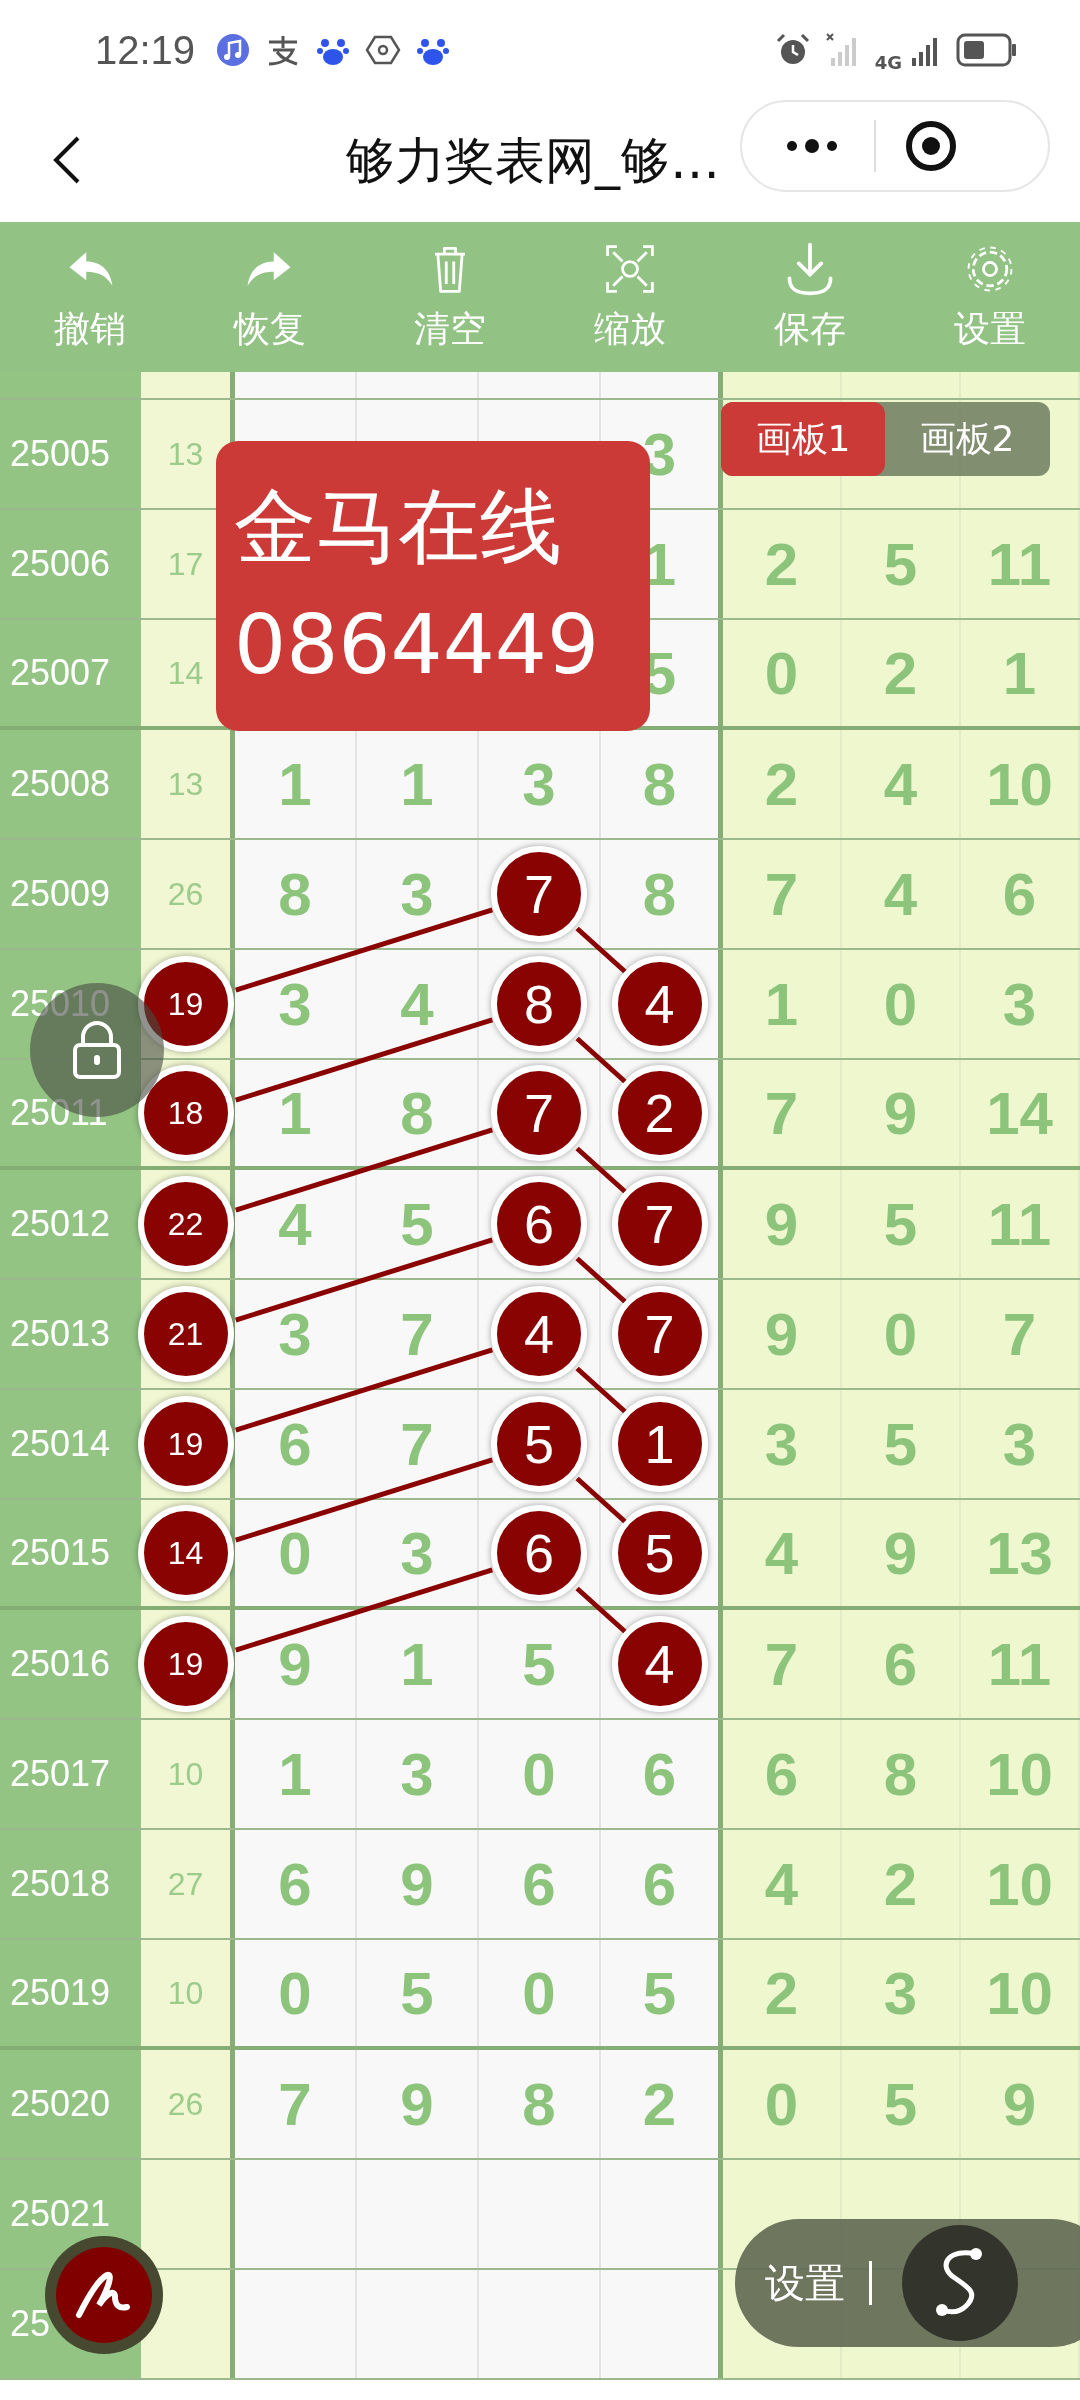  What do you see at coordinates (931, 146) in the screenshot?
I see `close-button` at bounding box center [931, 146].